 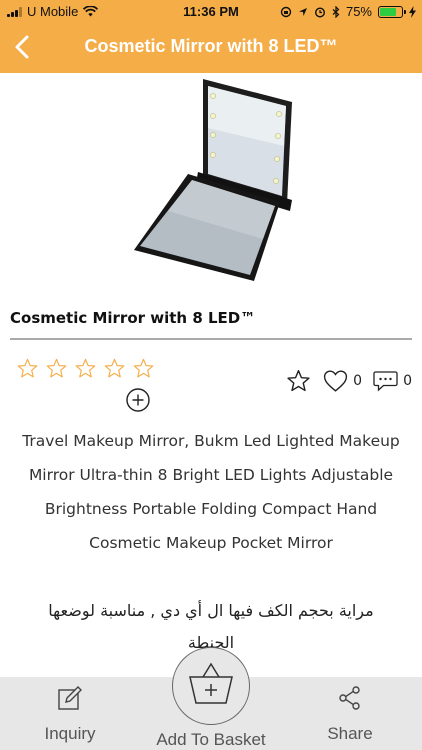 What do you see at coordinates (412, 11) in the screenshot?
I see `charging-icon` at bounding box center [412, 11].